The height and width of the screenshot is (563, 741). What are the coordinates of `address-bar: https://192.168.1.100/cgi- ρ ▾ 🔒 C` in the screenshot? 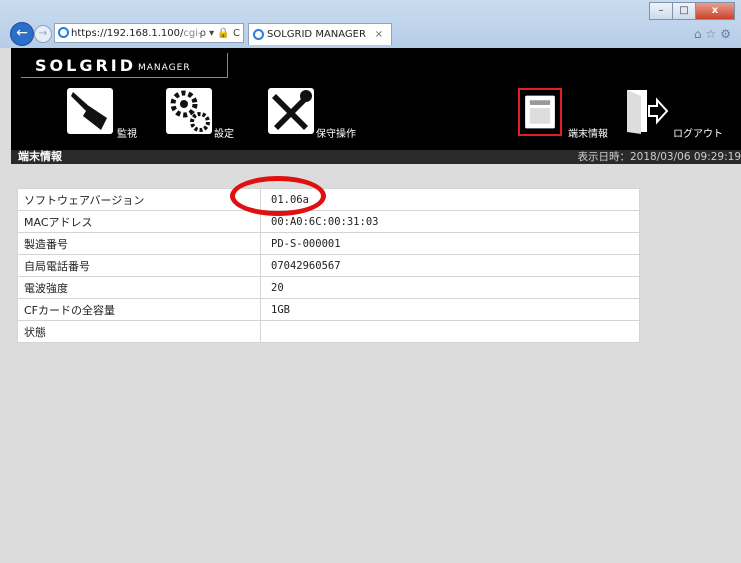 It's located at (149, 33).